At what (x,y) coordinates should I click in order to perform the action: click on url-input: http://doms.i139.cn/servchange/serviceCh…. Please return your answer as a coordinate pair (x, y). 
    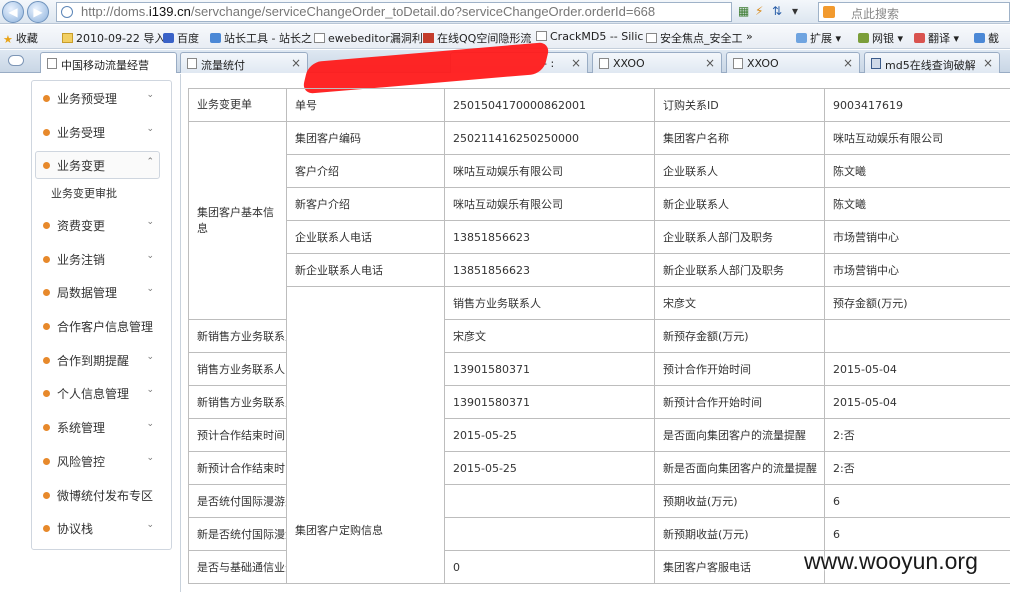
    Looking at the image, I should click on (394, 12).